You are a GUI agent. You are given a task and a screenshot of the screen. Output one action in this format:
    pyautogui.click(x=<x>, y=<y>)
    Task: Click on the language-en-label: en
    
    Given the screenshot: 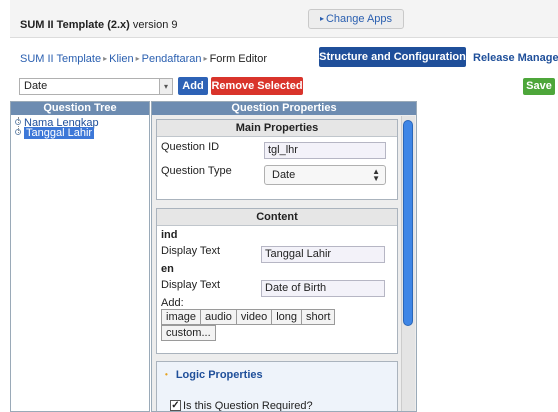 What is the action you would take?
    pyautogui.click(x=167, y=269)
    